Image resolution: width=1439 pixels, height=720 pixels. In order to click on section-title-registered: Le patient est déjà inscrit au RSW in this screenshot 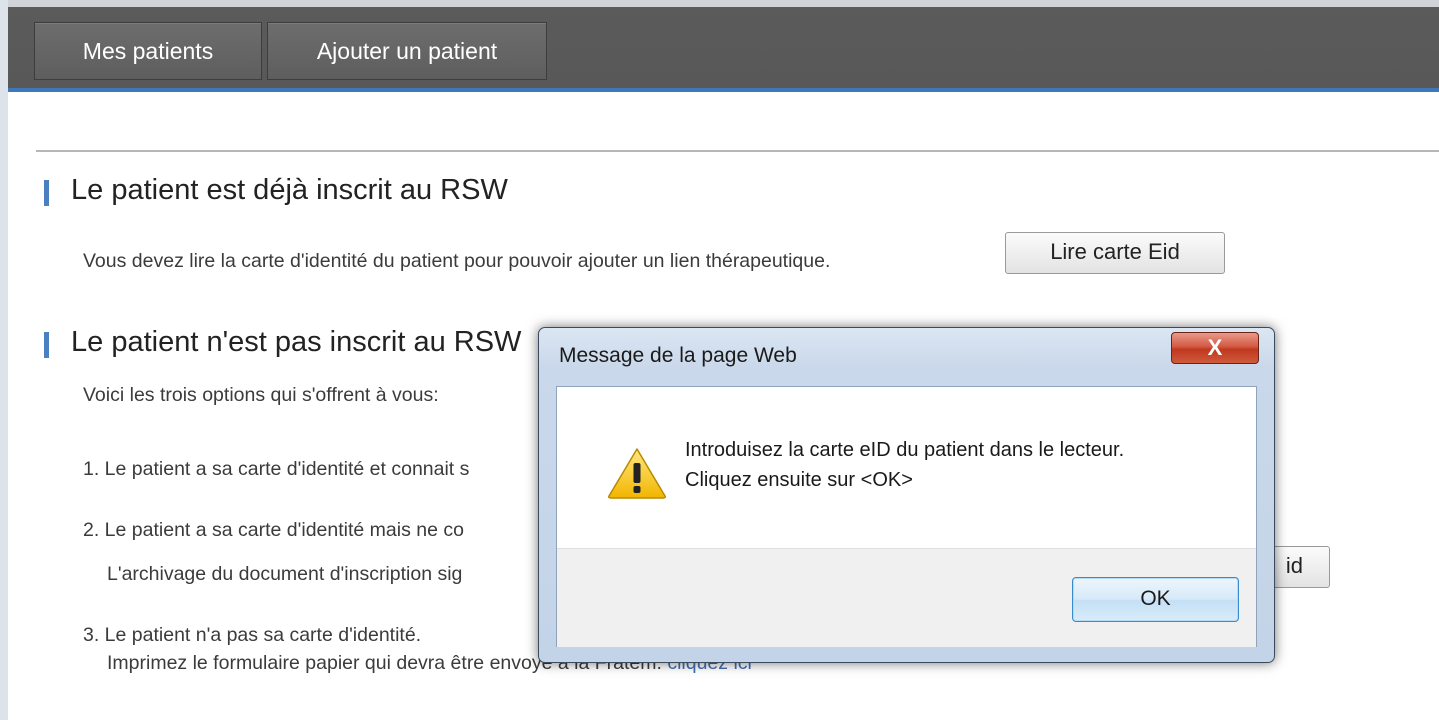, I will do `click(289, 190)`.